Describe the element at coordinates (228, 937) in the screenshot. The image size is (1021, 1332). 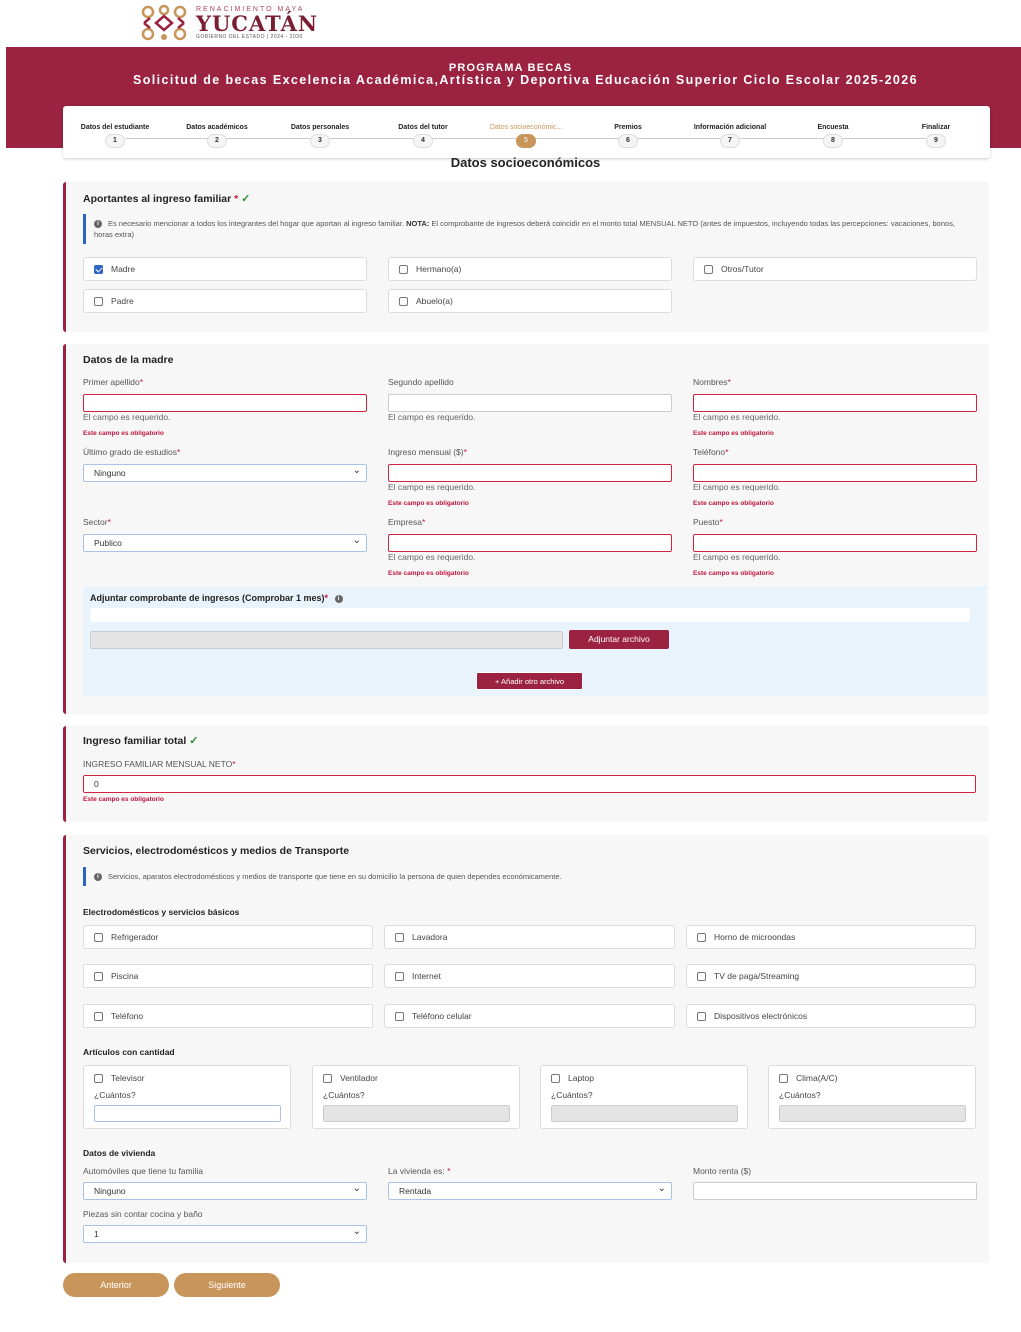
I see `checkbox-refrigerador: Refrigerador` at that location.